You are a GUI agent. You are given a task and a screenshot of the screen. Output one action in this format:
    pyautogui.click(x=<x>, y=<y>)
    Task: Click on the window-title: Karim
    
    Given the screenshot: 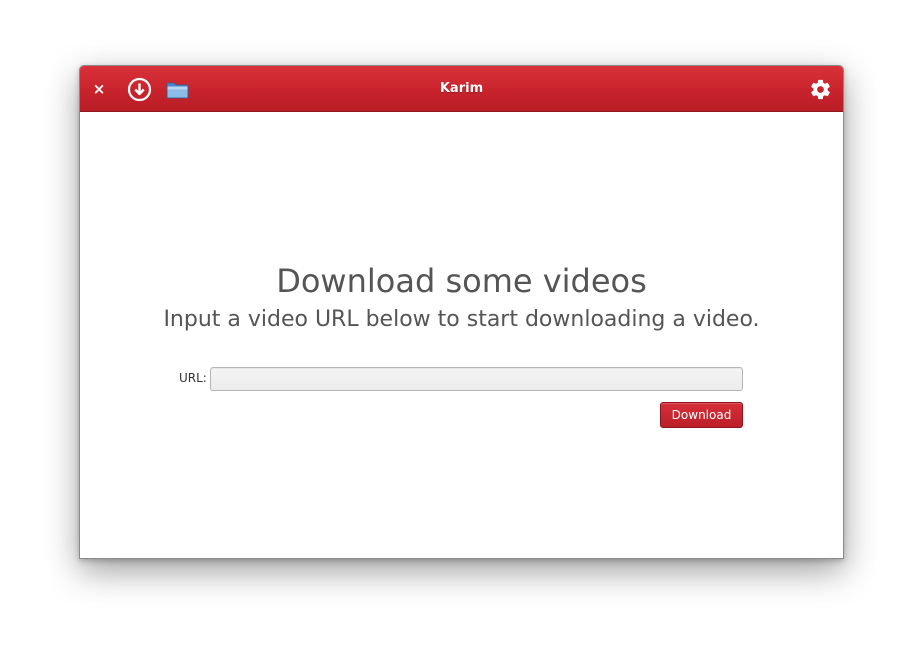 What is the action you would take?
    pyautogui.click(x=461, y=88)
    